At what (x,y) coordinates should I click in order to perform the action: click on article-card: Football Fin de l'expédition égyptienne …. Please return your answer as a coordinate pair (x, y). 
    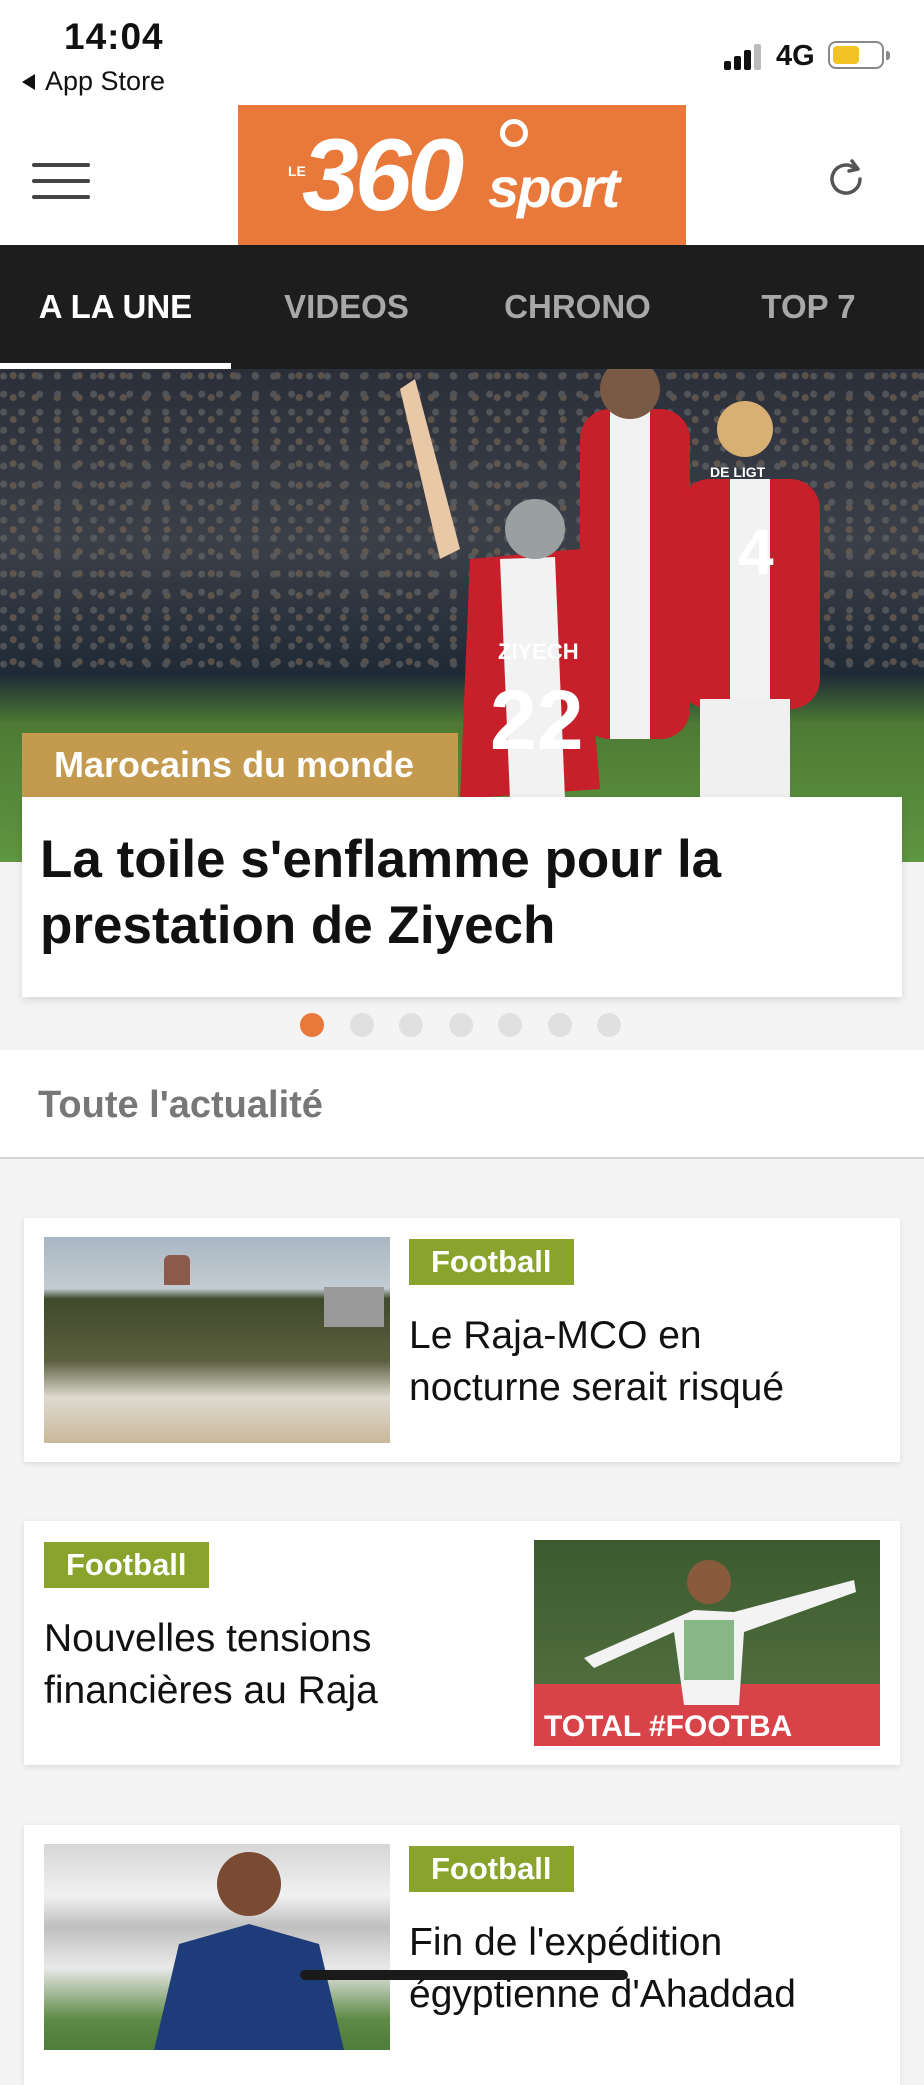
    Looking at the image, I should click on (462, 1955).